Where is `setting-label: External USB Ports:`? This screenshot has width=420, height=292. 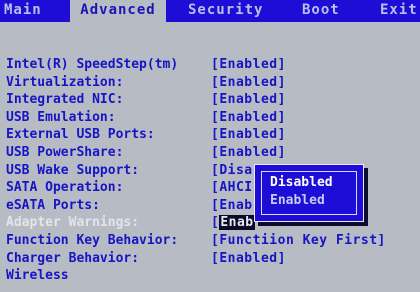 setting-label: External USB Ports: is located at coordinates (80, 135).